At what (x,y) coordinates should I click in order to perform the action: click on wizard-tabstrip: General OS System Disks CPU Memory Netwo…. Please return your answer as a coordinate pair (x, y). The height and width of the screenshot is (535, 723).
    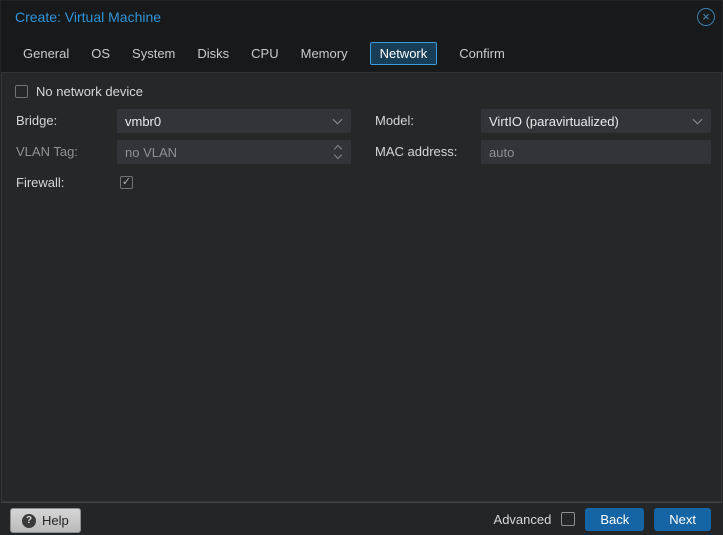
    Looking at the image, I should click on (361, 53).